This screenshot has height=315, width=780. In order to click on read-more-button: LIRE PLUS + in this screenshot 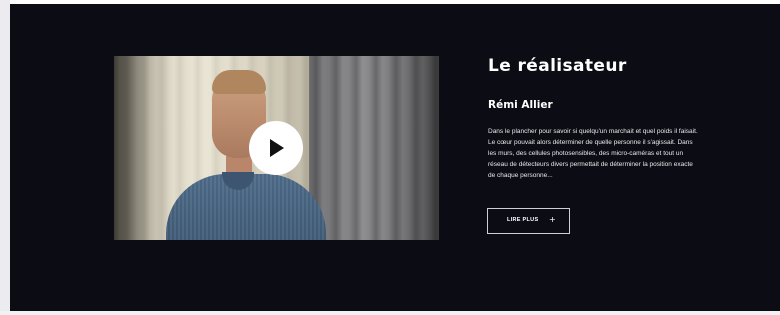, I will do `click(528, 221)`.